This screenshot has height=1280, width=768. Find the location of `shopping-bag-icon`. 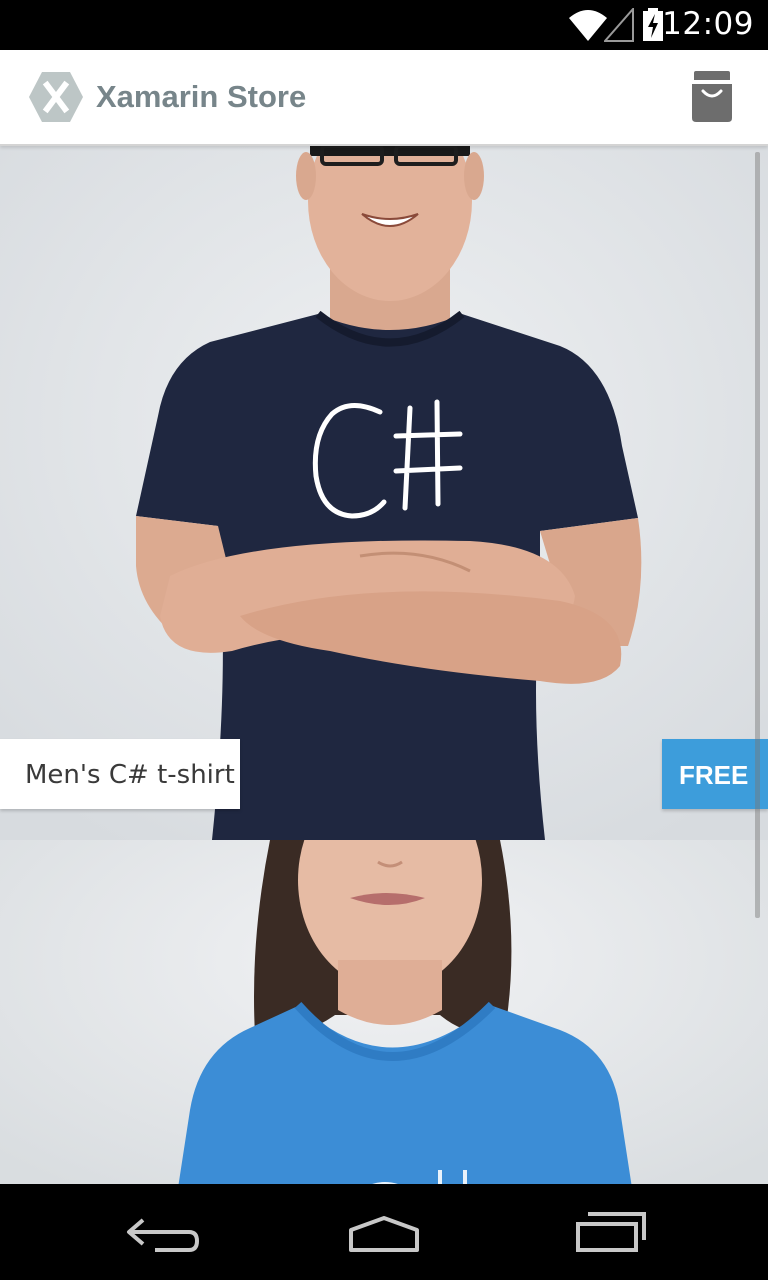

shopping-bag-icon is located at coordinates (712, 96).